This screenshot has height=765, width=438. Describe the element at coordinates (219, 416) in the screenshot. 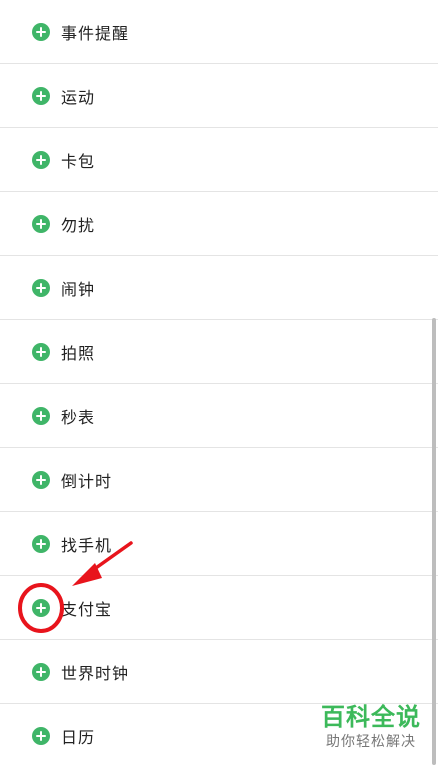

I see `list-item-stopwatch: 秒表` at that location.